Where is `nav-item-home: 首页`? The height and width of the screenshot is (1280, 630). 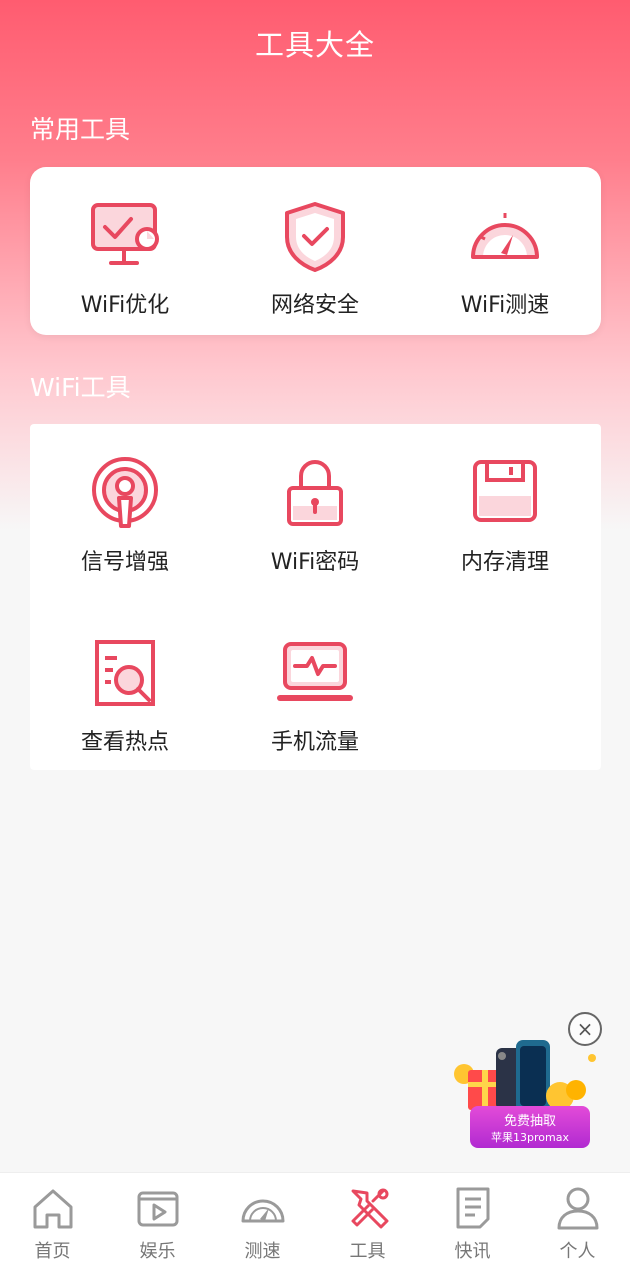
nav-item-home: 首页 is located at coordinates (52, 1224).